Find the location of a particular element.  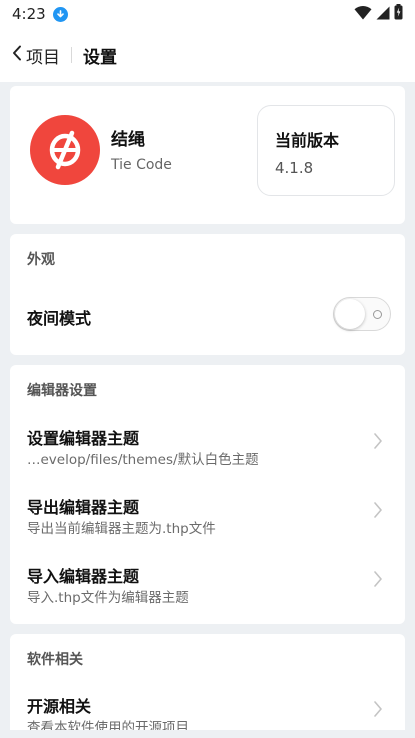

night-mode-toggle is located at coordinates (362, 314).